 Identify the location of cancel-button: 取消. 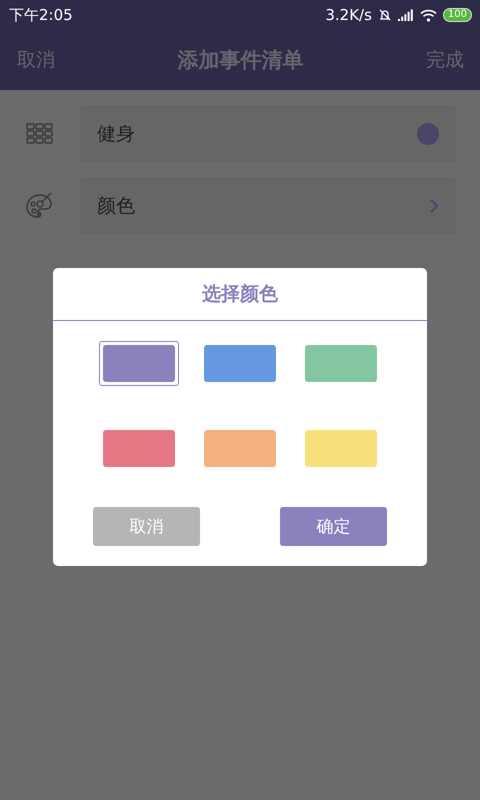
(36, 60).